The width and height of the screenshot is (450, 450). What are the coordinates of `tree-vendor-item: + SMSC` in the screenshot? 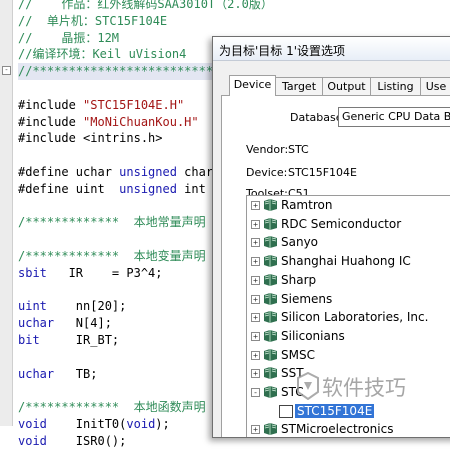 It's located at (348, 355).